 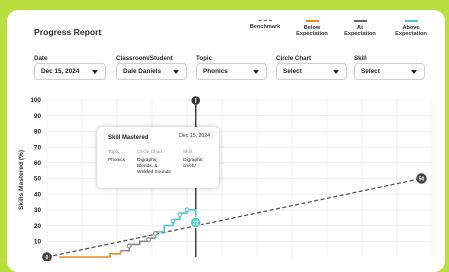 What do you see at coordinates (38, 194) in the screenshot?
I see `y-tick-label: 40` at bounding box center [38, 194].